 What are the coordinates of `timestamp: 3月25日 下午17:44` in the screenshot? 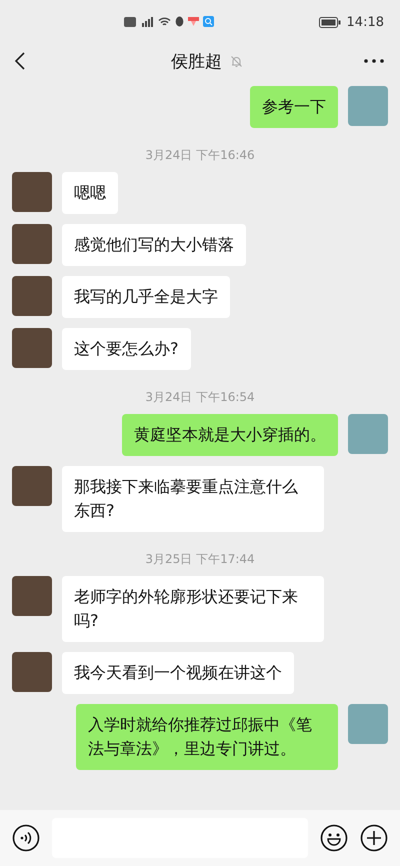 It's located at (200, 559).